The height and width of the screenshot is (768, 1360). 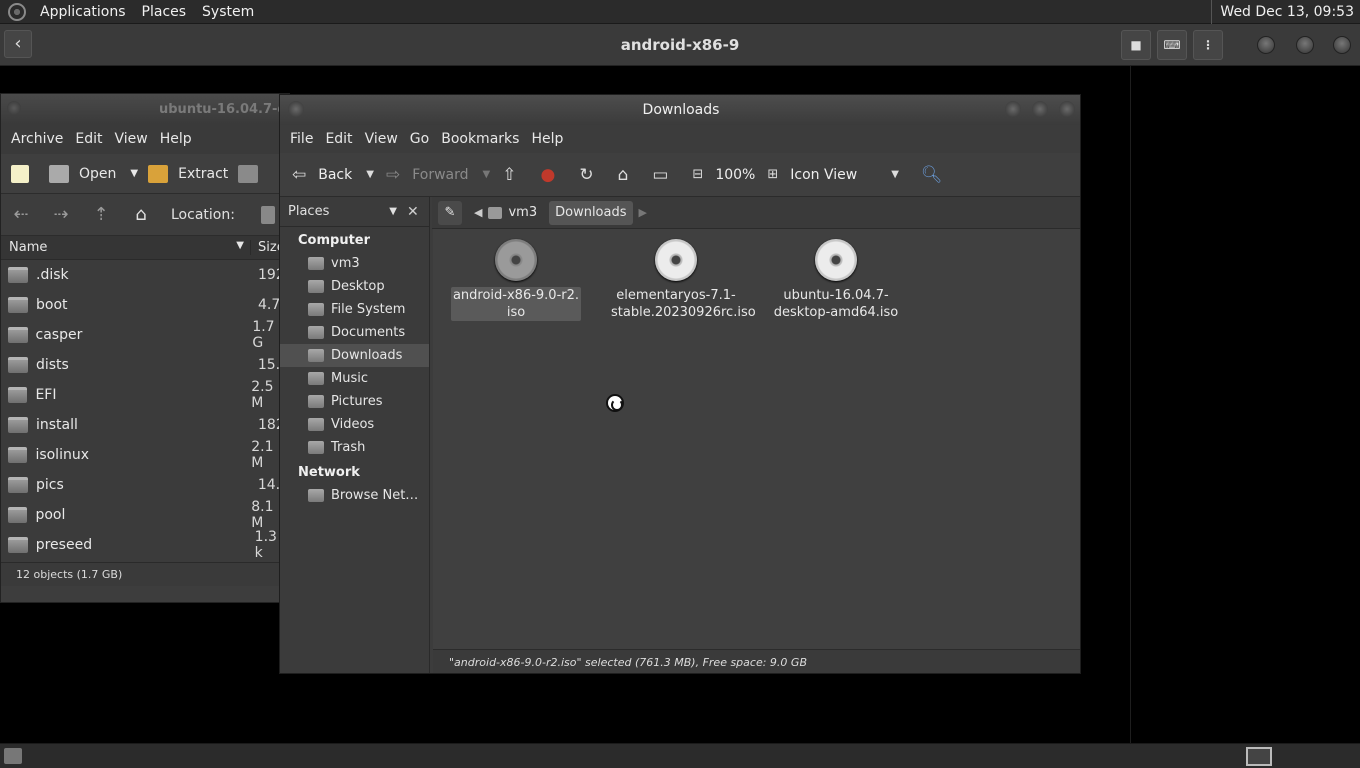 I want to click on file-item: elementaryos-7.1- stable.20230926rc.iso, so click(x=683, y=280).